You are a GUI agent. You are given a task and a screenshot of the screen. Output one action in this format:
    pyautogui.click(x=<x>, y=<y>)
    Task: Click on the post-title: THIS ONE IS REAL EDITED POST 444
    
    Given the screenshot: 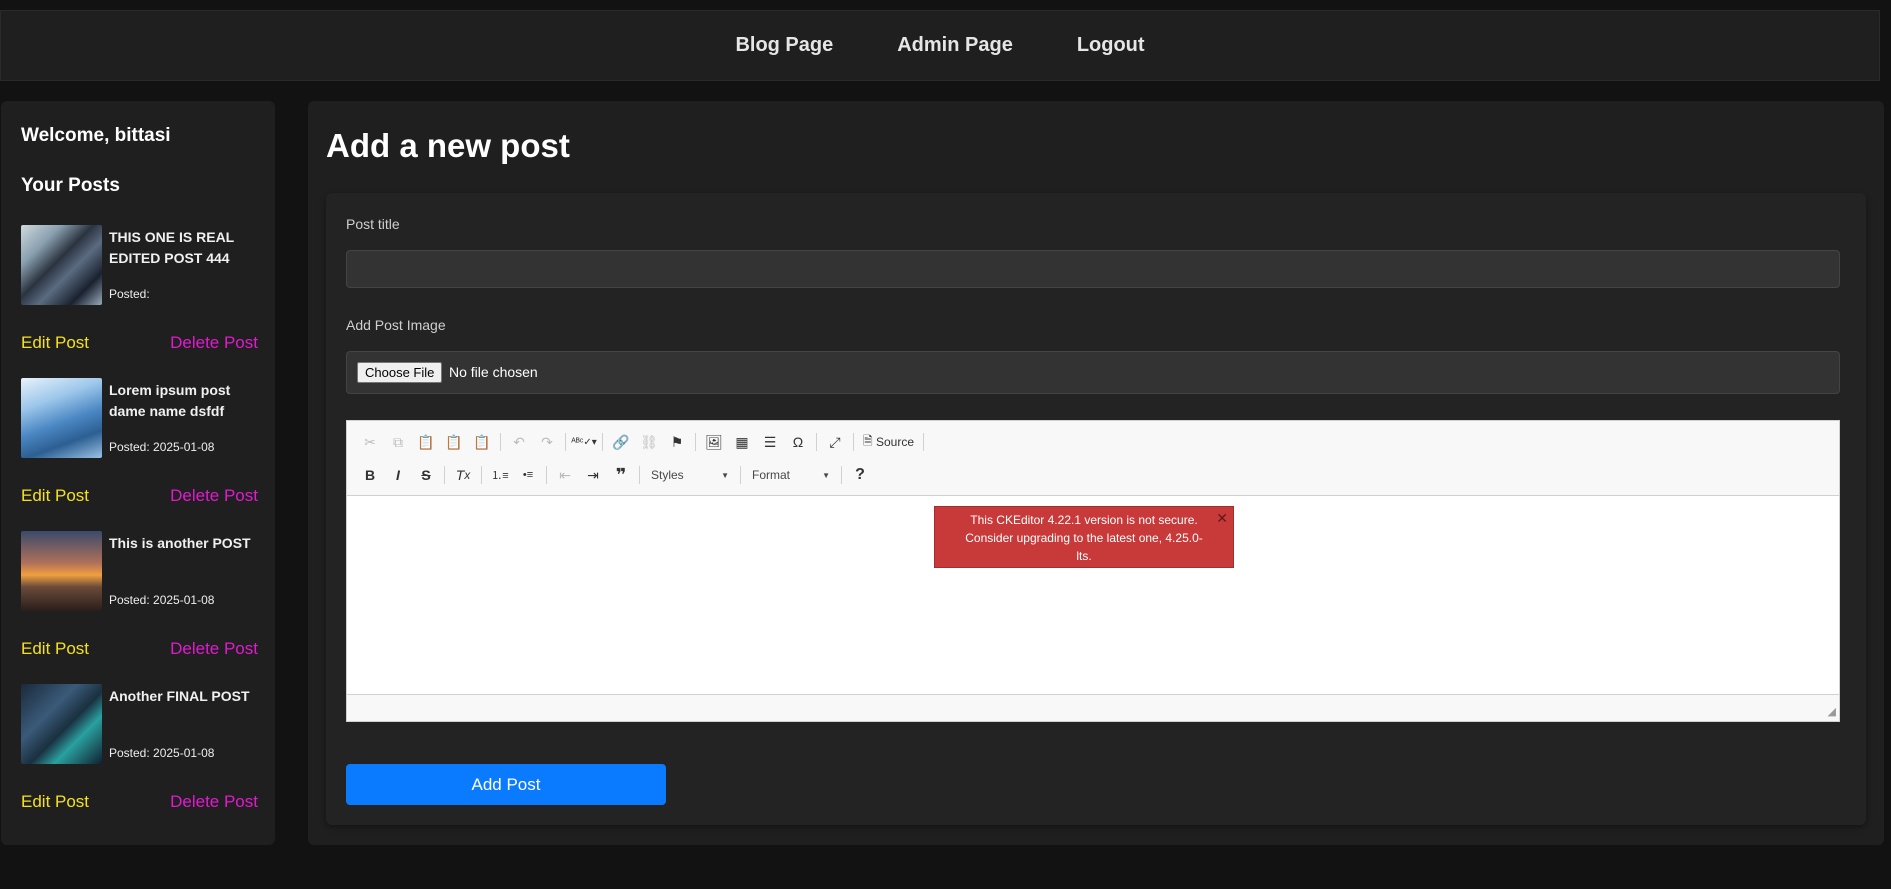 What is the action you would take?
    pyautogui.click(x=184, y=248)
    